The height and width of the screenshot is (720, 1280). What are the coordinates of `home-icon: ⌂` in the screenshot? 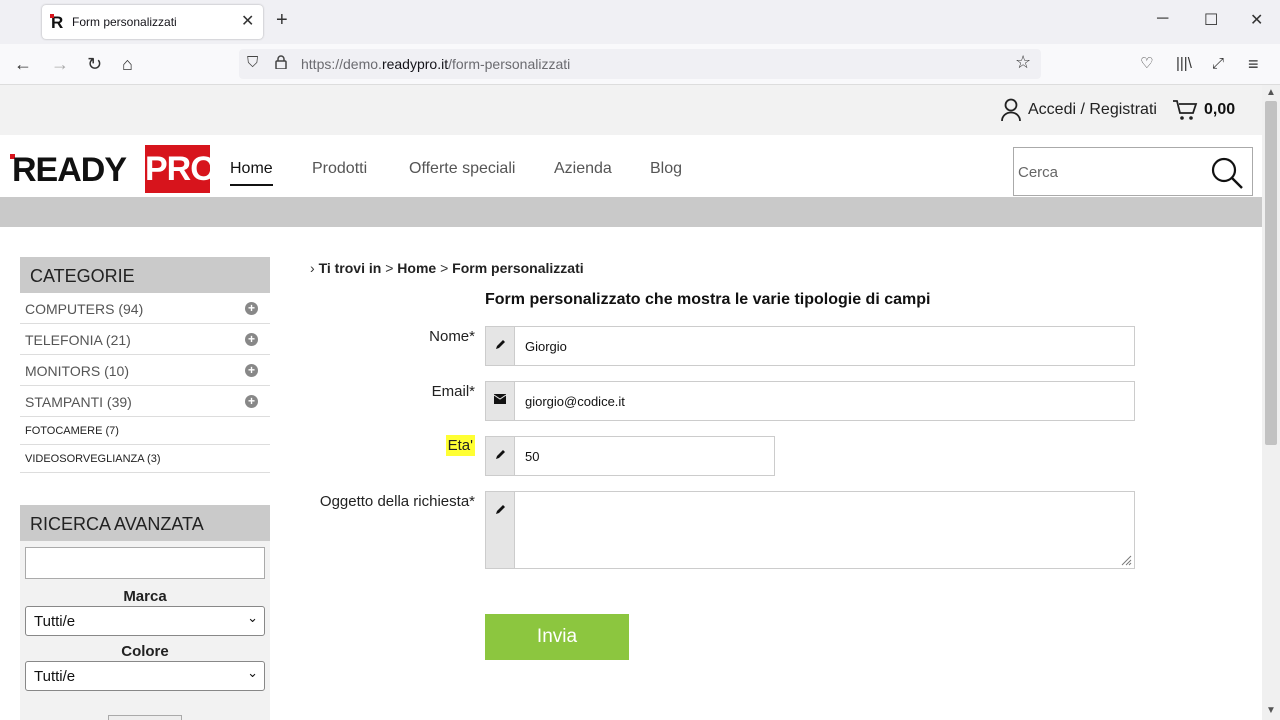 It's located at (127, 64).